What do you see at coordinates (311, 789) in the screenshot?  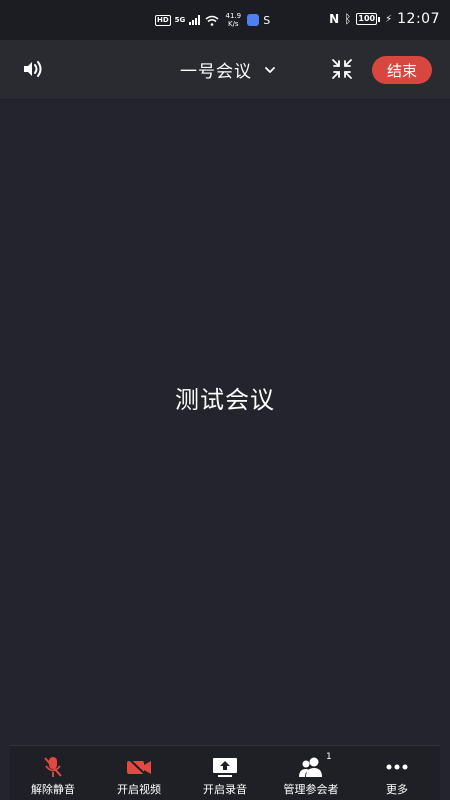 I see `manage-participants-label: 管理参会者` at bounding box center [311, 789].